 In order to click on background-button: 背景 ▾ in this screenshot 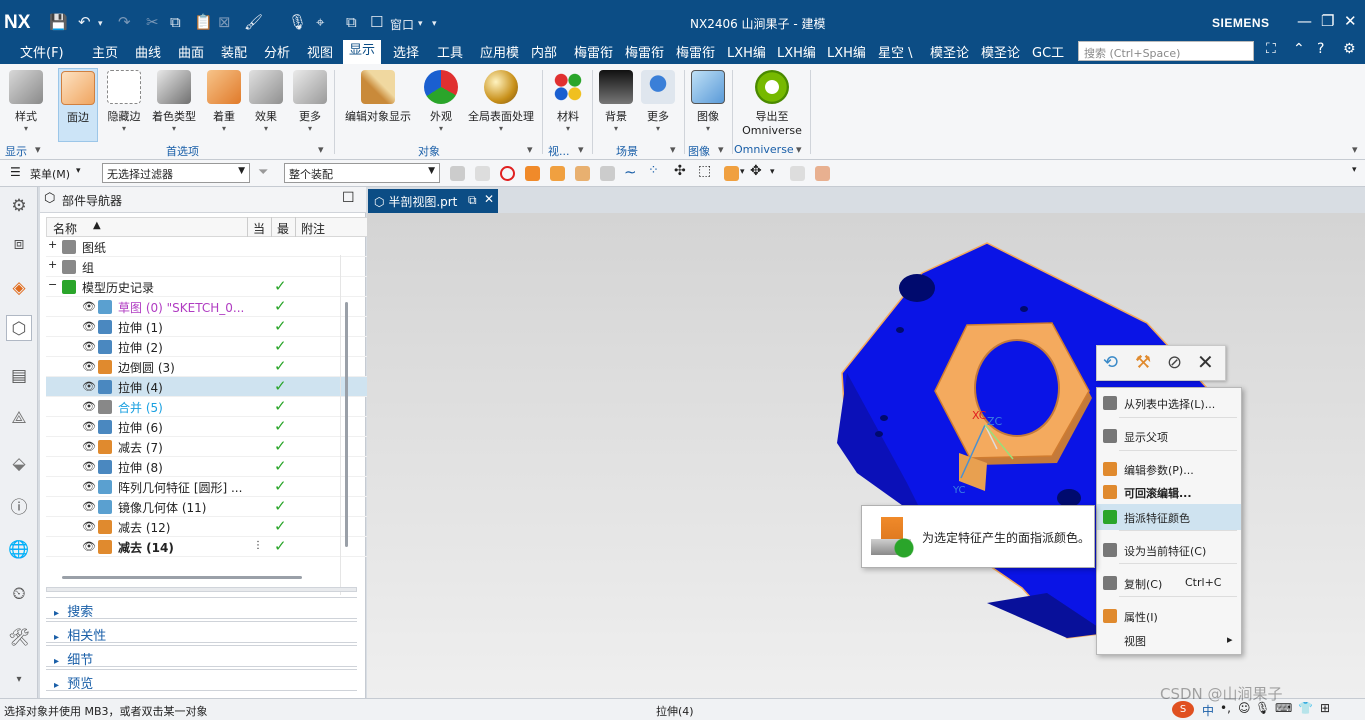, I will do `click(616, 100)`.